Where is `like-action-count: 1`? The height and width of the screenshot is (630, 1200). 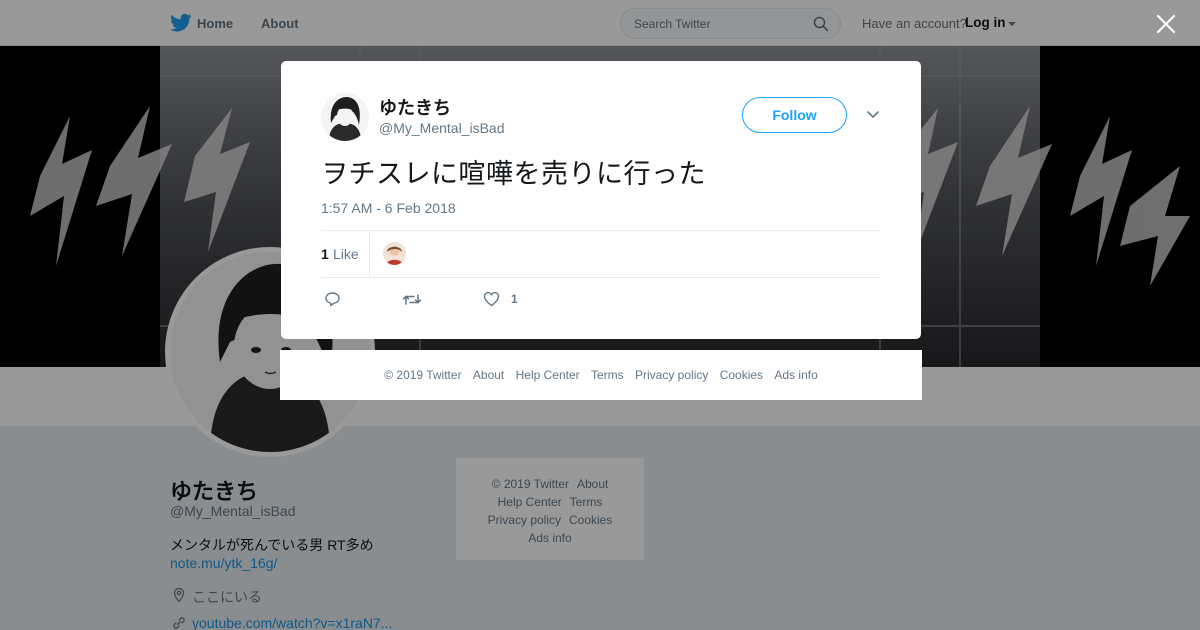 like-action-count: 1 is located at coordinates (514, 299).